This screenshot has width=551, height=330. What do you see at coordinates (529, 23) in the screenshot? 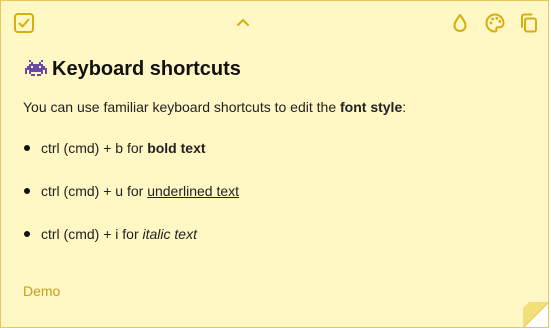
I see `copy-icon` at bounding box center [529, 23].